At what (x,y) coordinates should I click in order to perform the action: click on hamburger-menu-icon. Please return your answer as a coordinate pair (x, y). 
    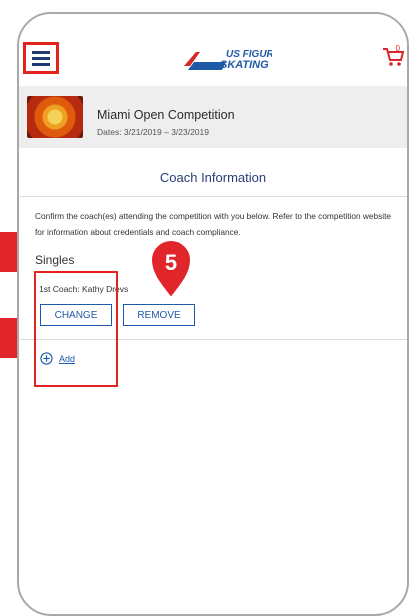
    Looking at the image, I should click on (41, 58).